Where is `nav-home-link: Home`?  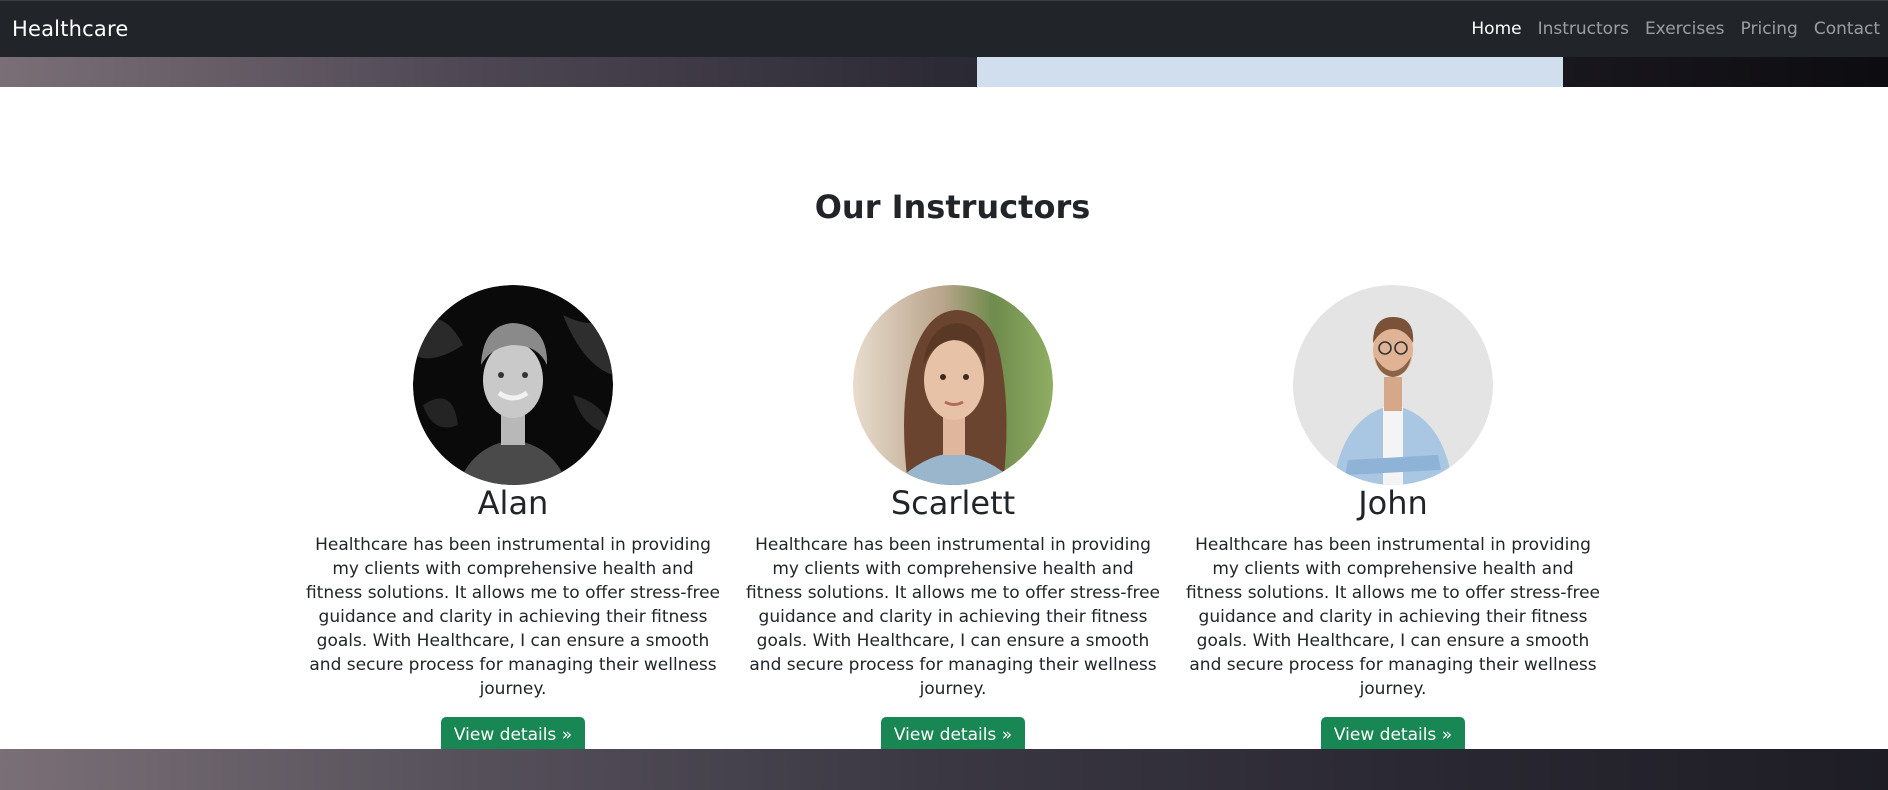
nav-home-link: Home is located at coordinates (1496, 29).